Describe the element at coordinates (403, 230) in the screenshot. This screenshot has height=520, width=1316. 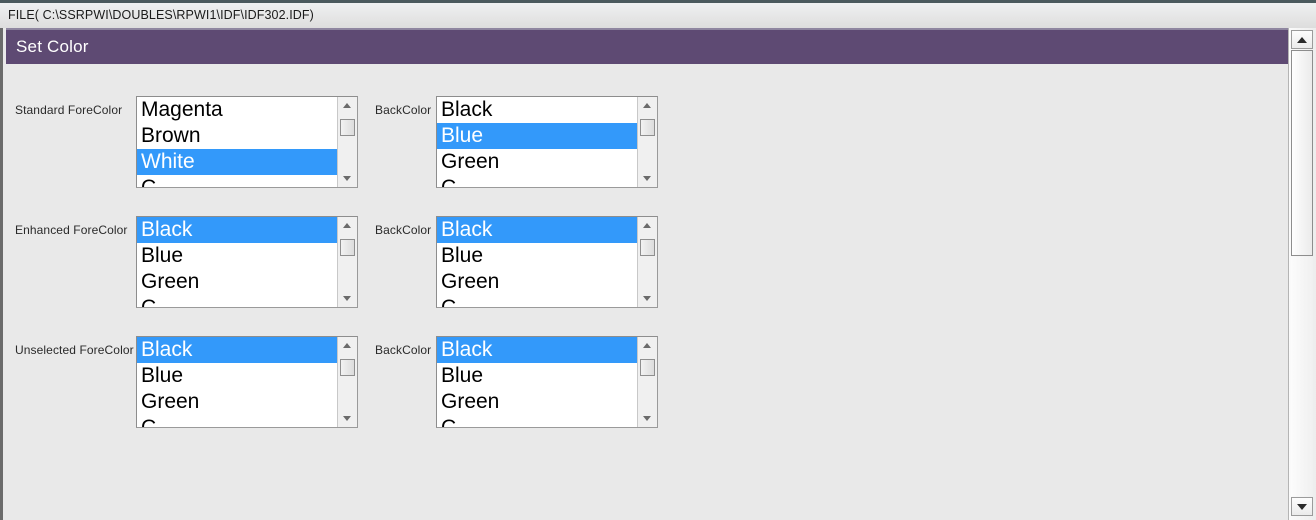
I see `enhanced-backcolor-label: BackColor` at that location.